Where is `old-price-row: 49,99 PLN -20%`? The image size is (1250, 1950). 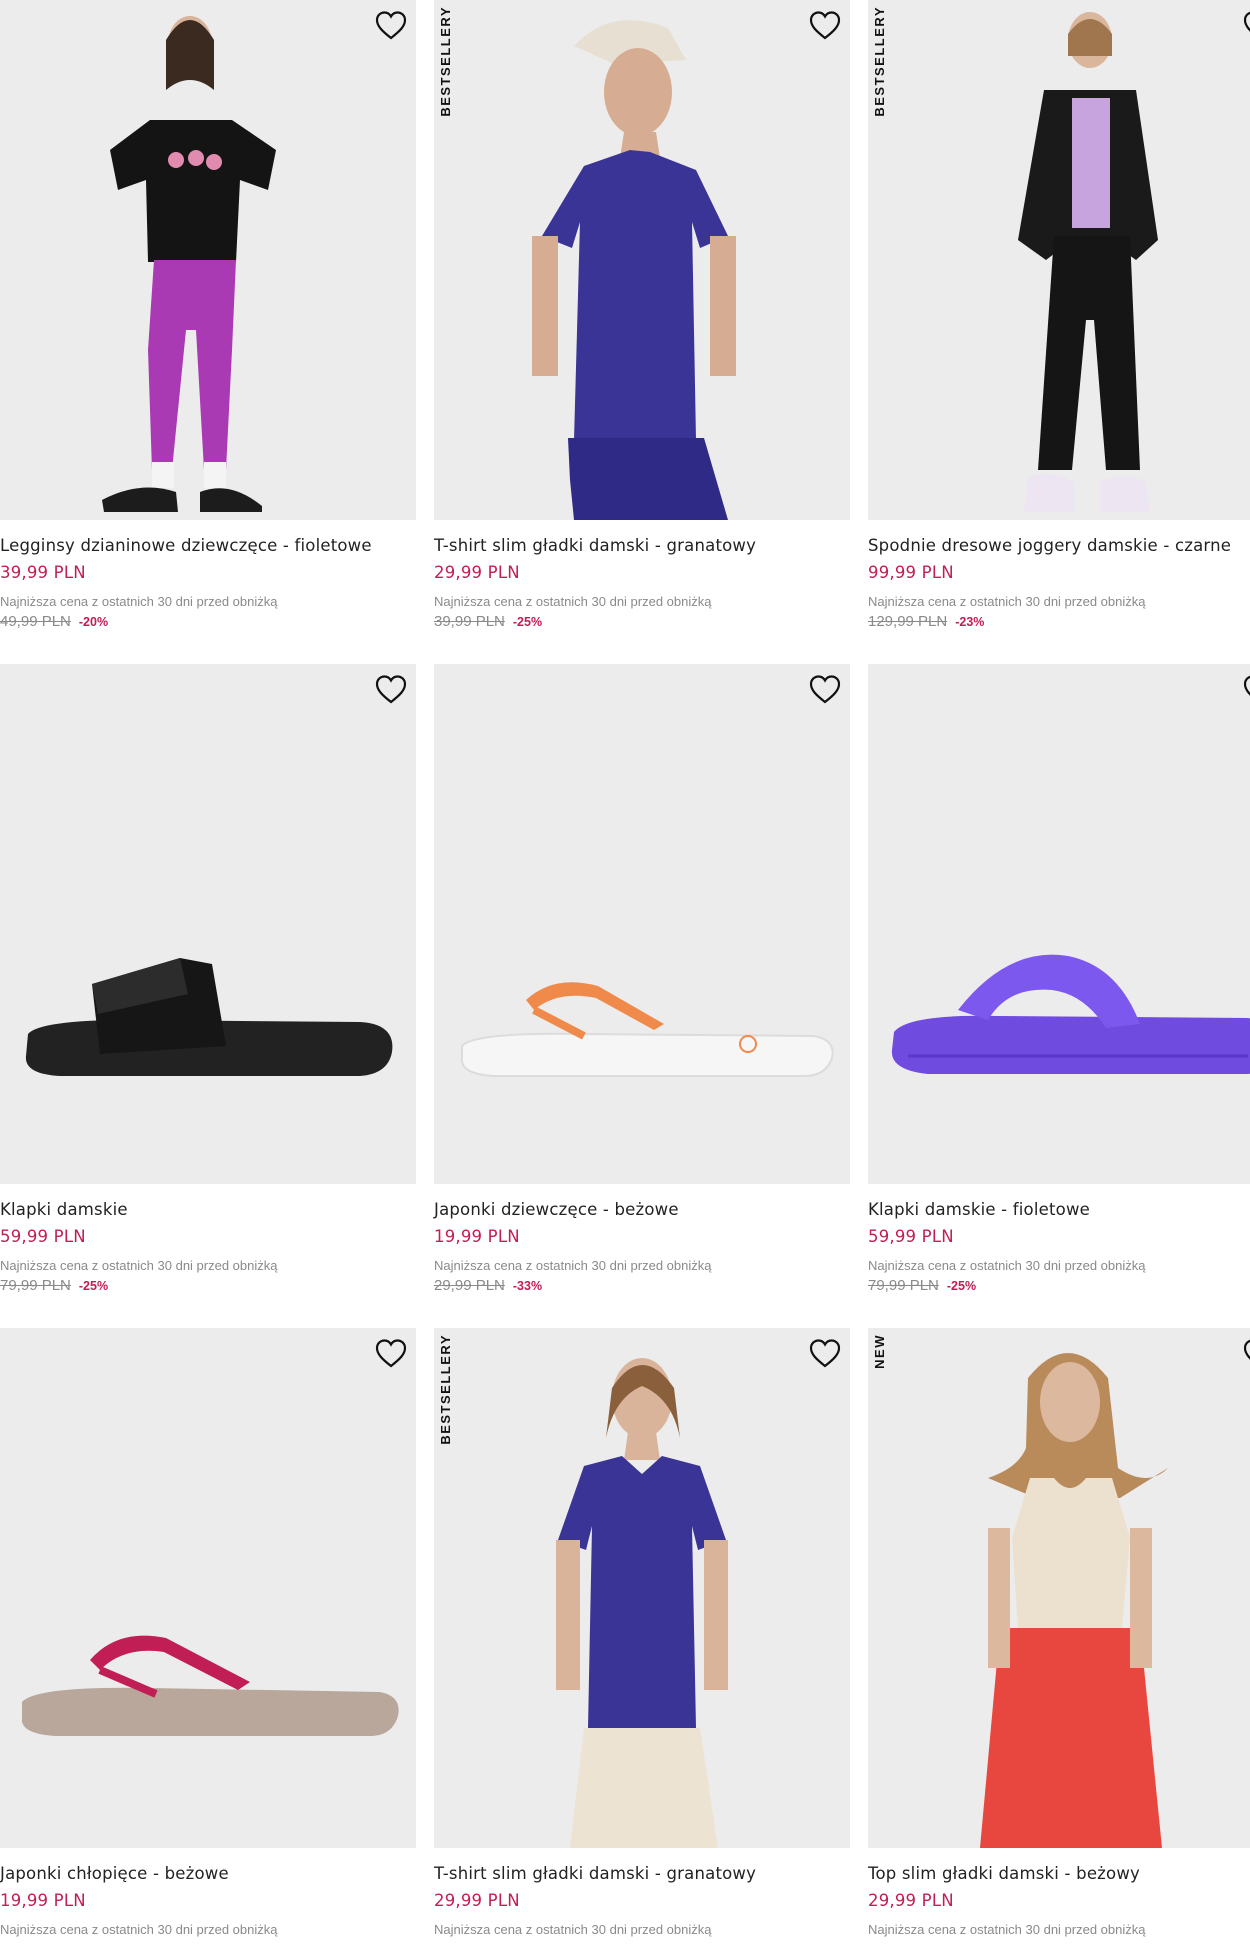 old-price-row: 49,99 PLN -20% is located at coordinates (208, 622).